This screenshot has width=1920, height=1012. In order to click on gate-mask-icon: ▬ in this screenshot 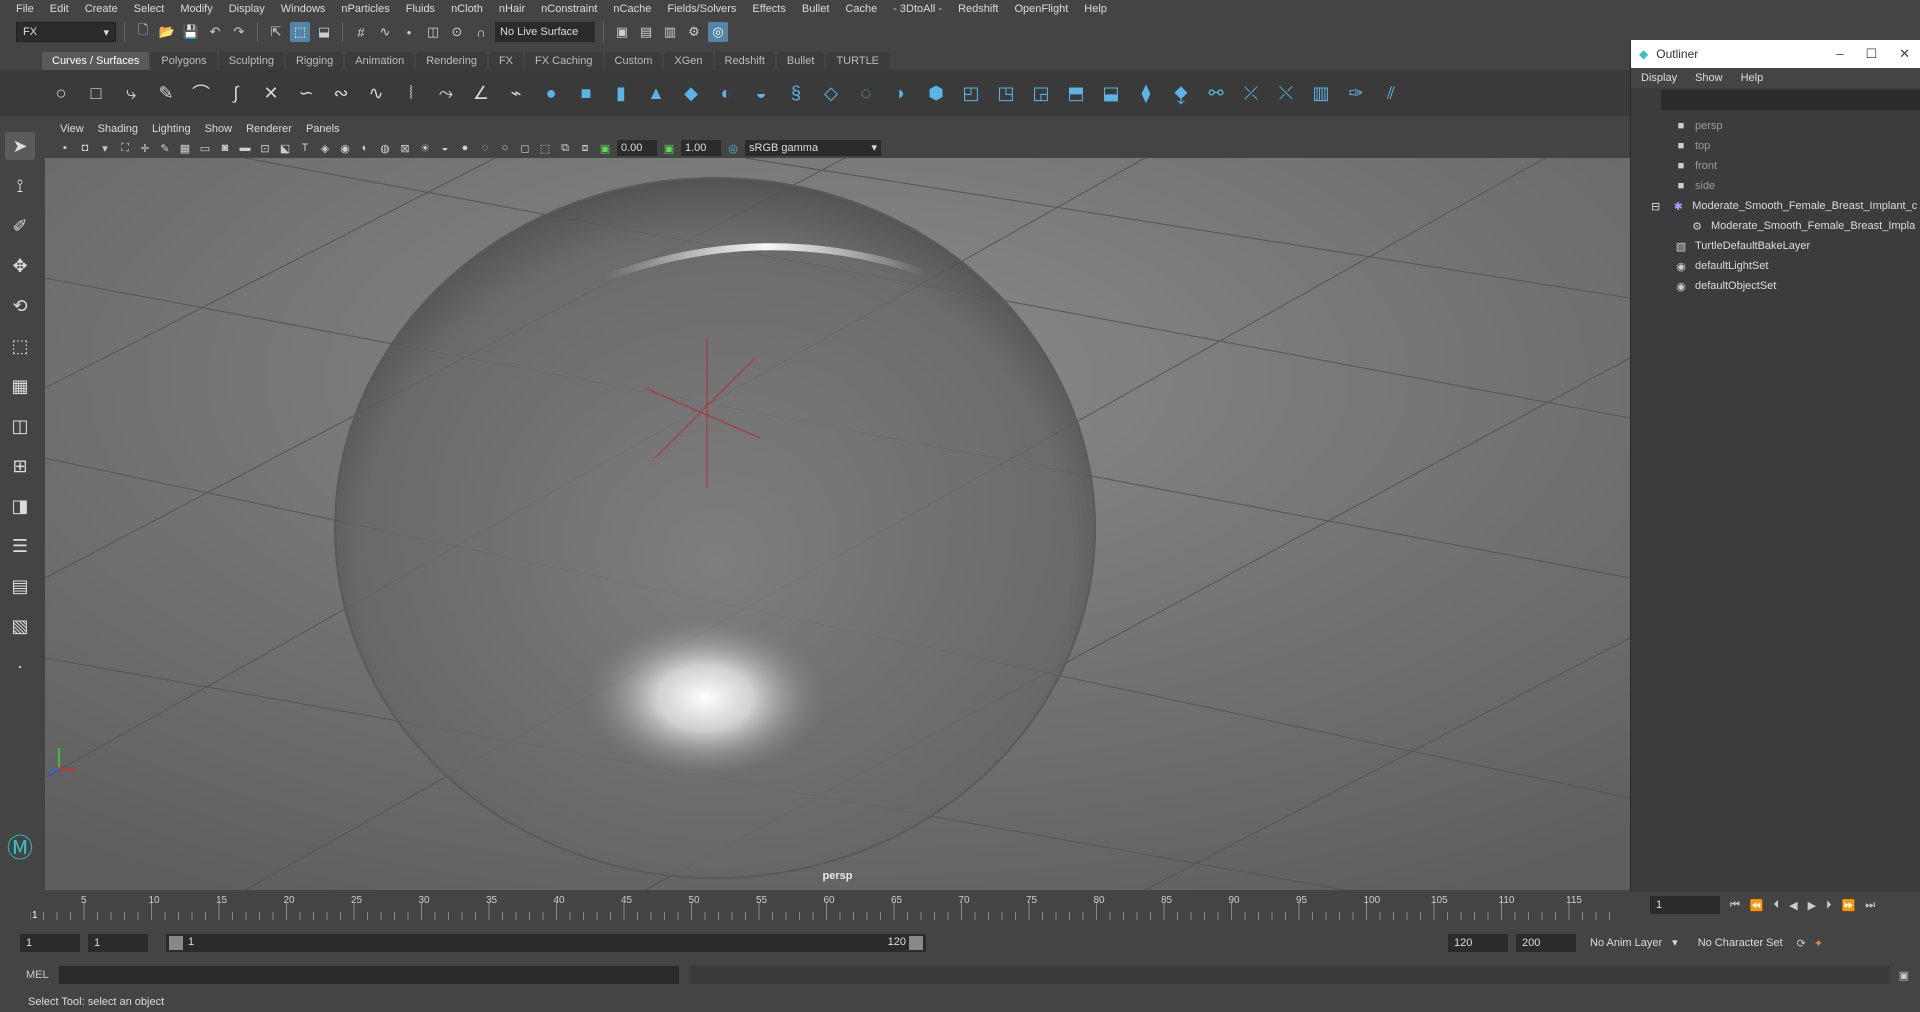, I will do `click(245, 148)`.